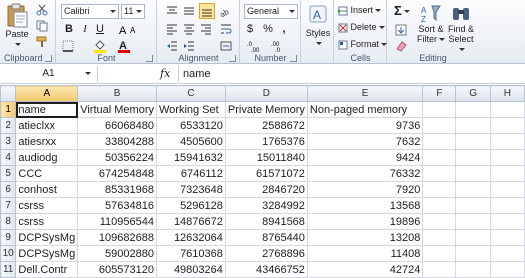 Image resolution: width=525 pixels, height=278 pixels. I want to click on cell-a4: audiodg, so click(47, 157).